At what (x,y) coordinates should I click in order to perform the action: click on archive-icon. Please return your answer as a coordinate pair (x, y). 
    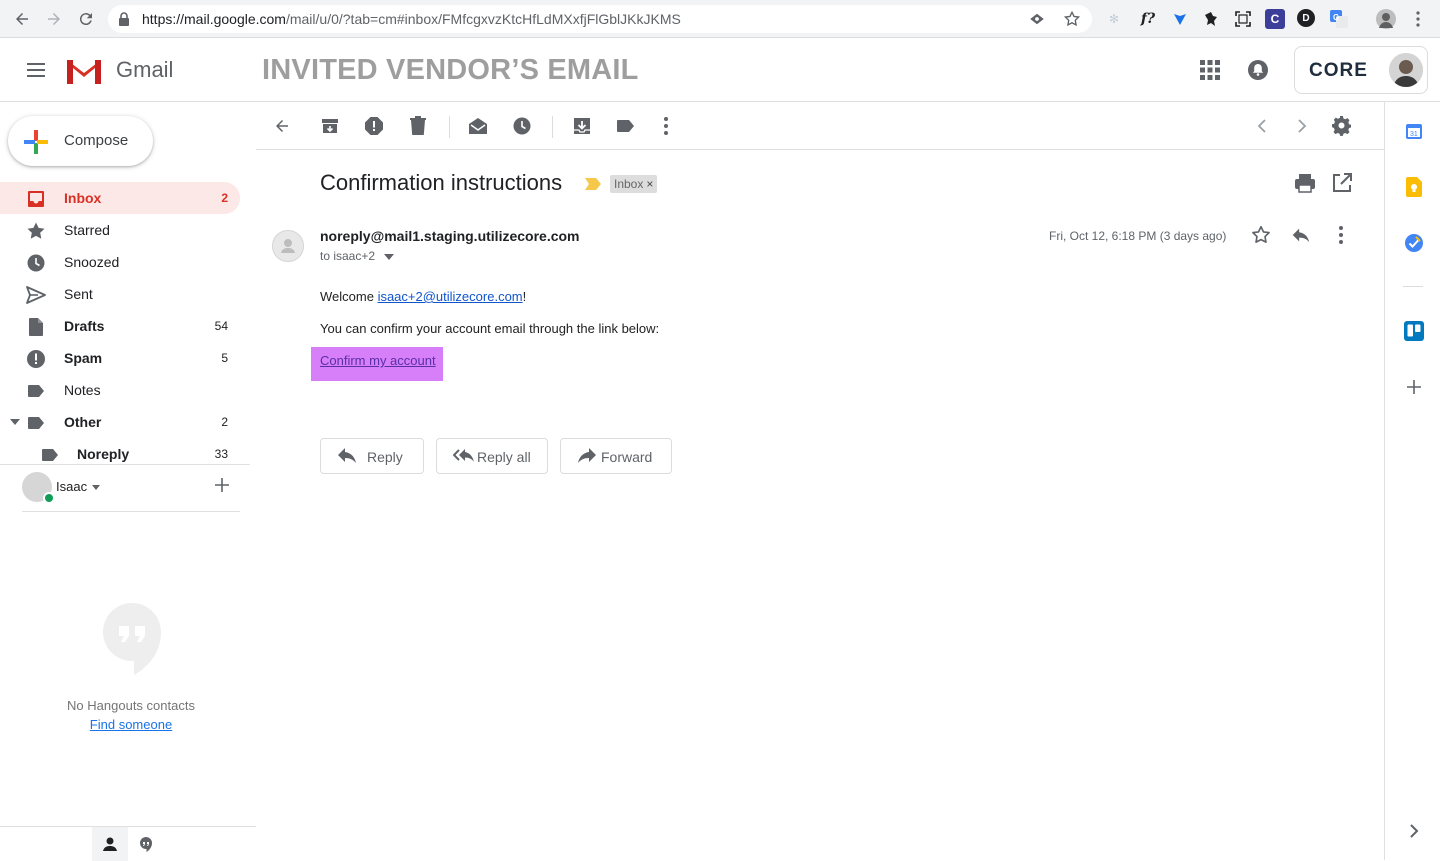
    Looking at the image, I should click on (330, 126).